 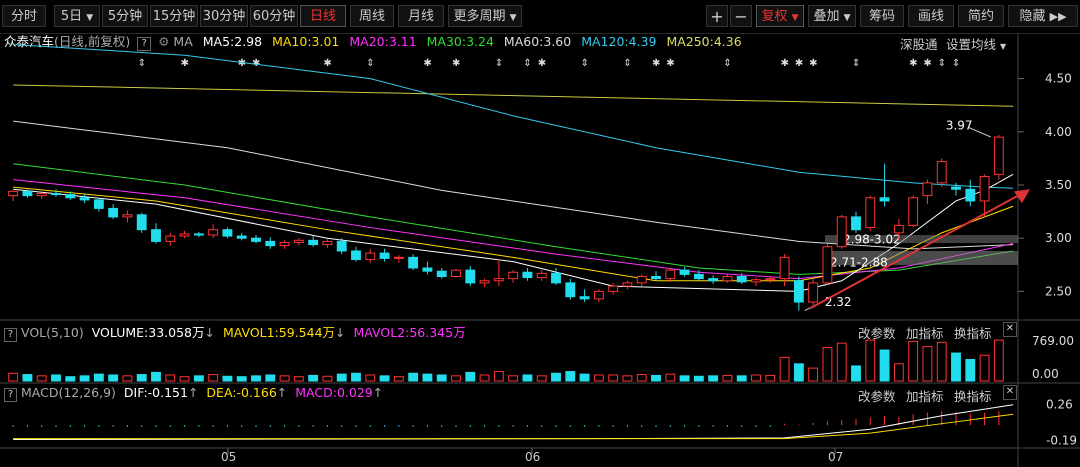 I want to click on price-tick-label: 2.50, so click(x=1058, y=291).